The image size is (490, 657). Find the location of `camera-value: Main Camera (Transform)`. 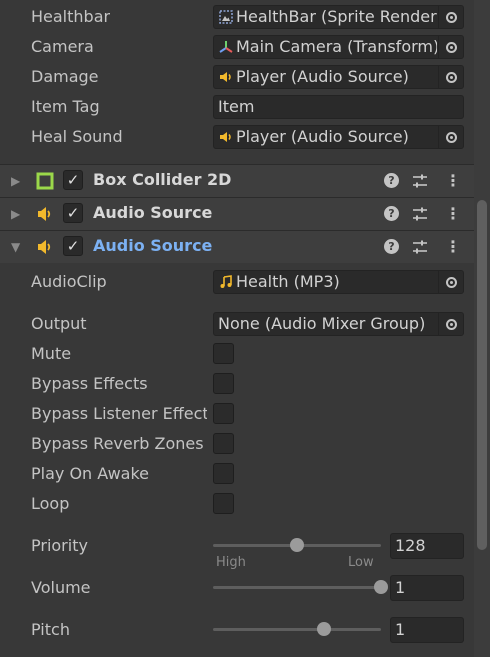

camera-value: Main Camera (Transform) is located at coordinates (336, 46).